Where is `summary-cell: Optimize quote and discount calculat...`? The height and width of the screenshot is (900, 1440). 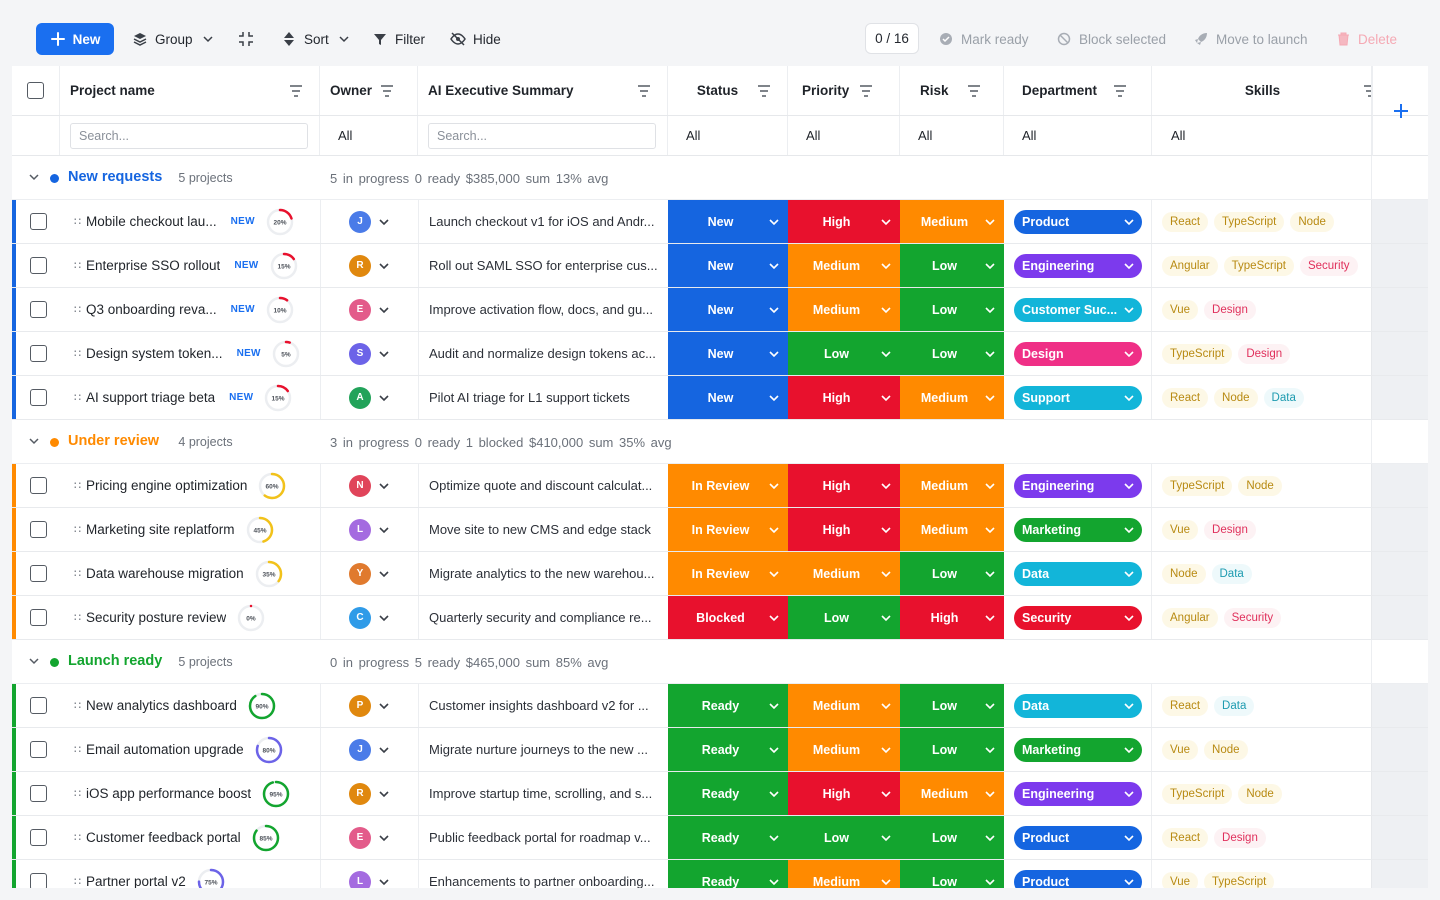 summary-cell: Optimize quote and discount calculat... is located at coordinates (543, 485).